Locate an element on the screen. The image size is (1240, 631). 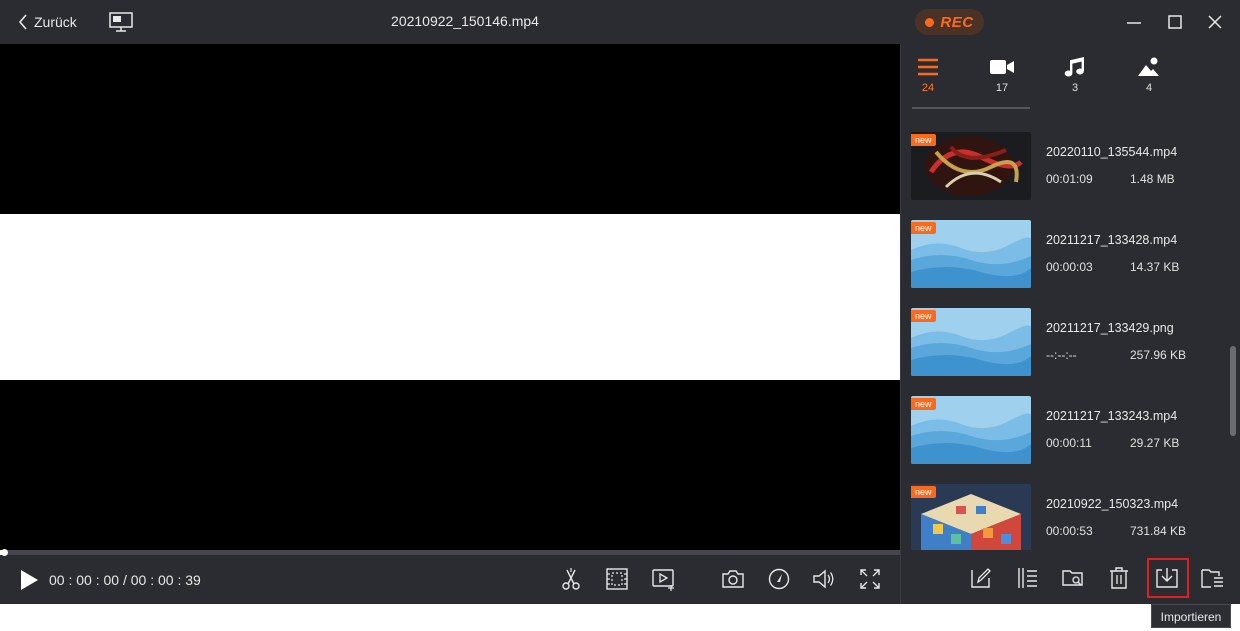
volume-button is located at coordinates (824, 579).